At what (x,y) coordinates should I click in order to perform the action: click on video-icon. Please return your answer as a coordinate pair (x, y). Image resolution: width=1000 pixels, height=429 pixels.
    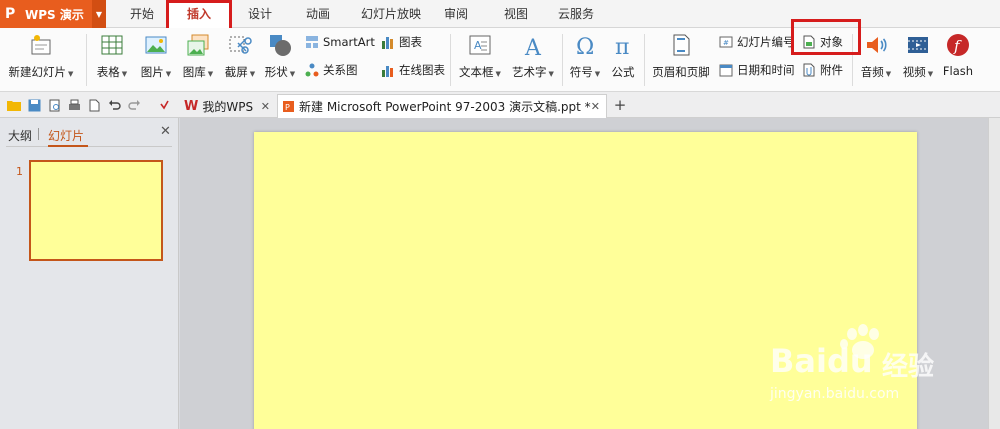
    Looking at the image, I should click on (918, 45).